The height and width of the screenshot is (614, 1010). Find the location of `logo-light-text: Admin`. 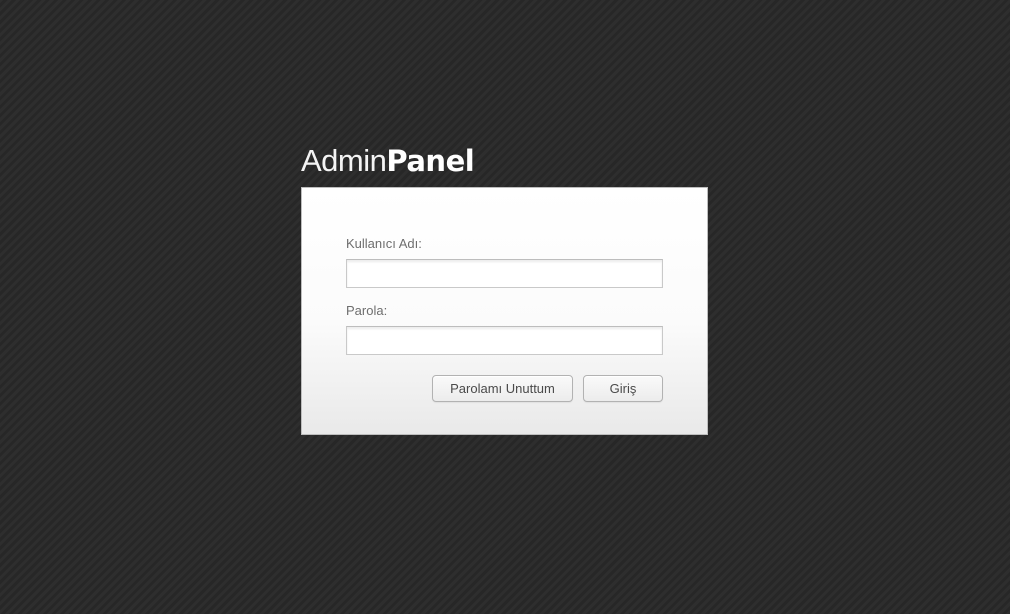

logo-light-text: Admin is located at coordinates (344, 160).